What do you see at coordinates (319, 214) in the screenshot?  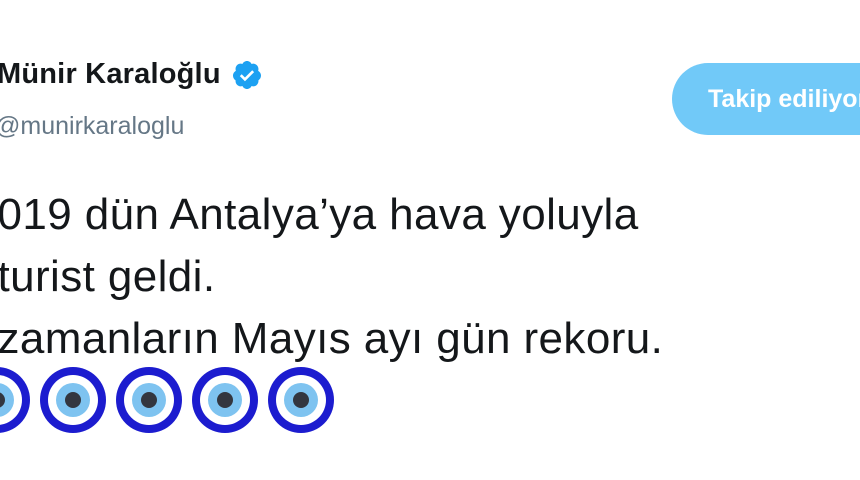 I see `tweet-line-1: .2019 dün Antalya’ya hava yoluyla` at bounding box center [319, 214].